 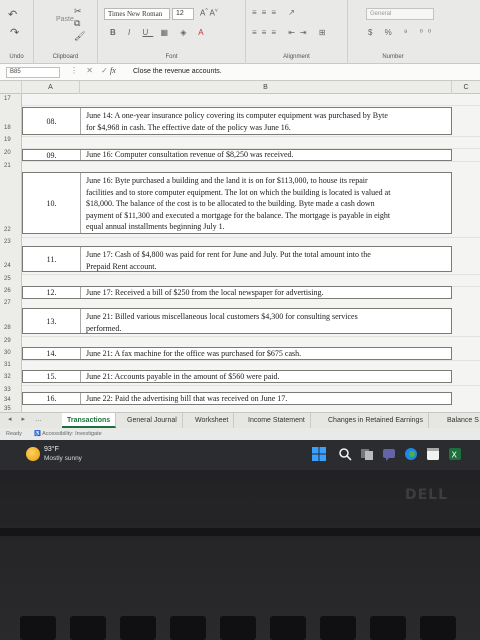 I want to click on excel-app-icon: X, so click(x=455, y=454).